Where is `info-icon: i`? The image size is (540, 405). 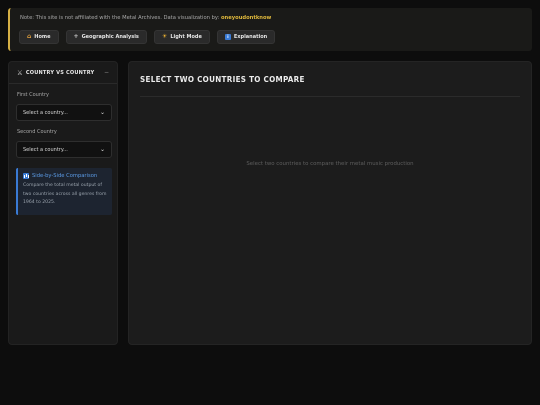
info-icon: i is located at coordinates (227, 37).